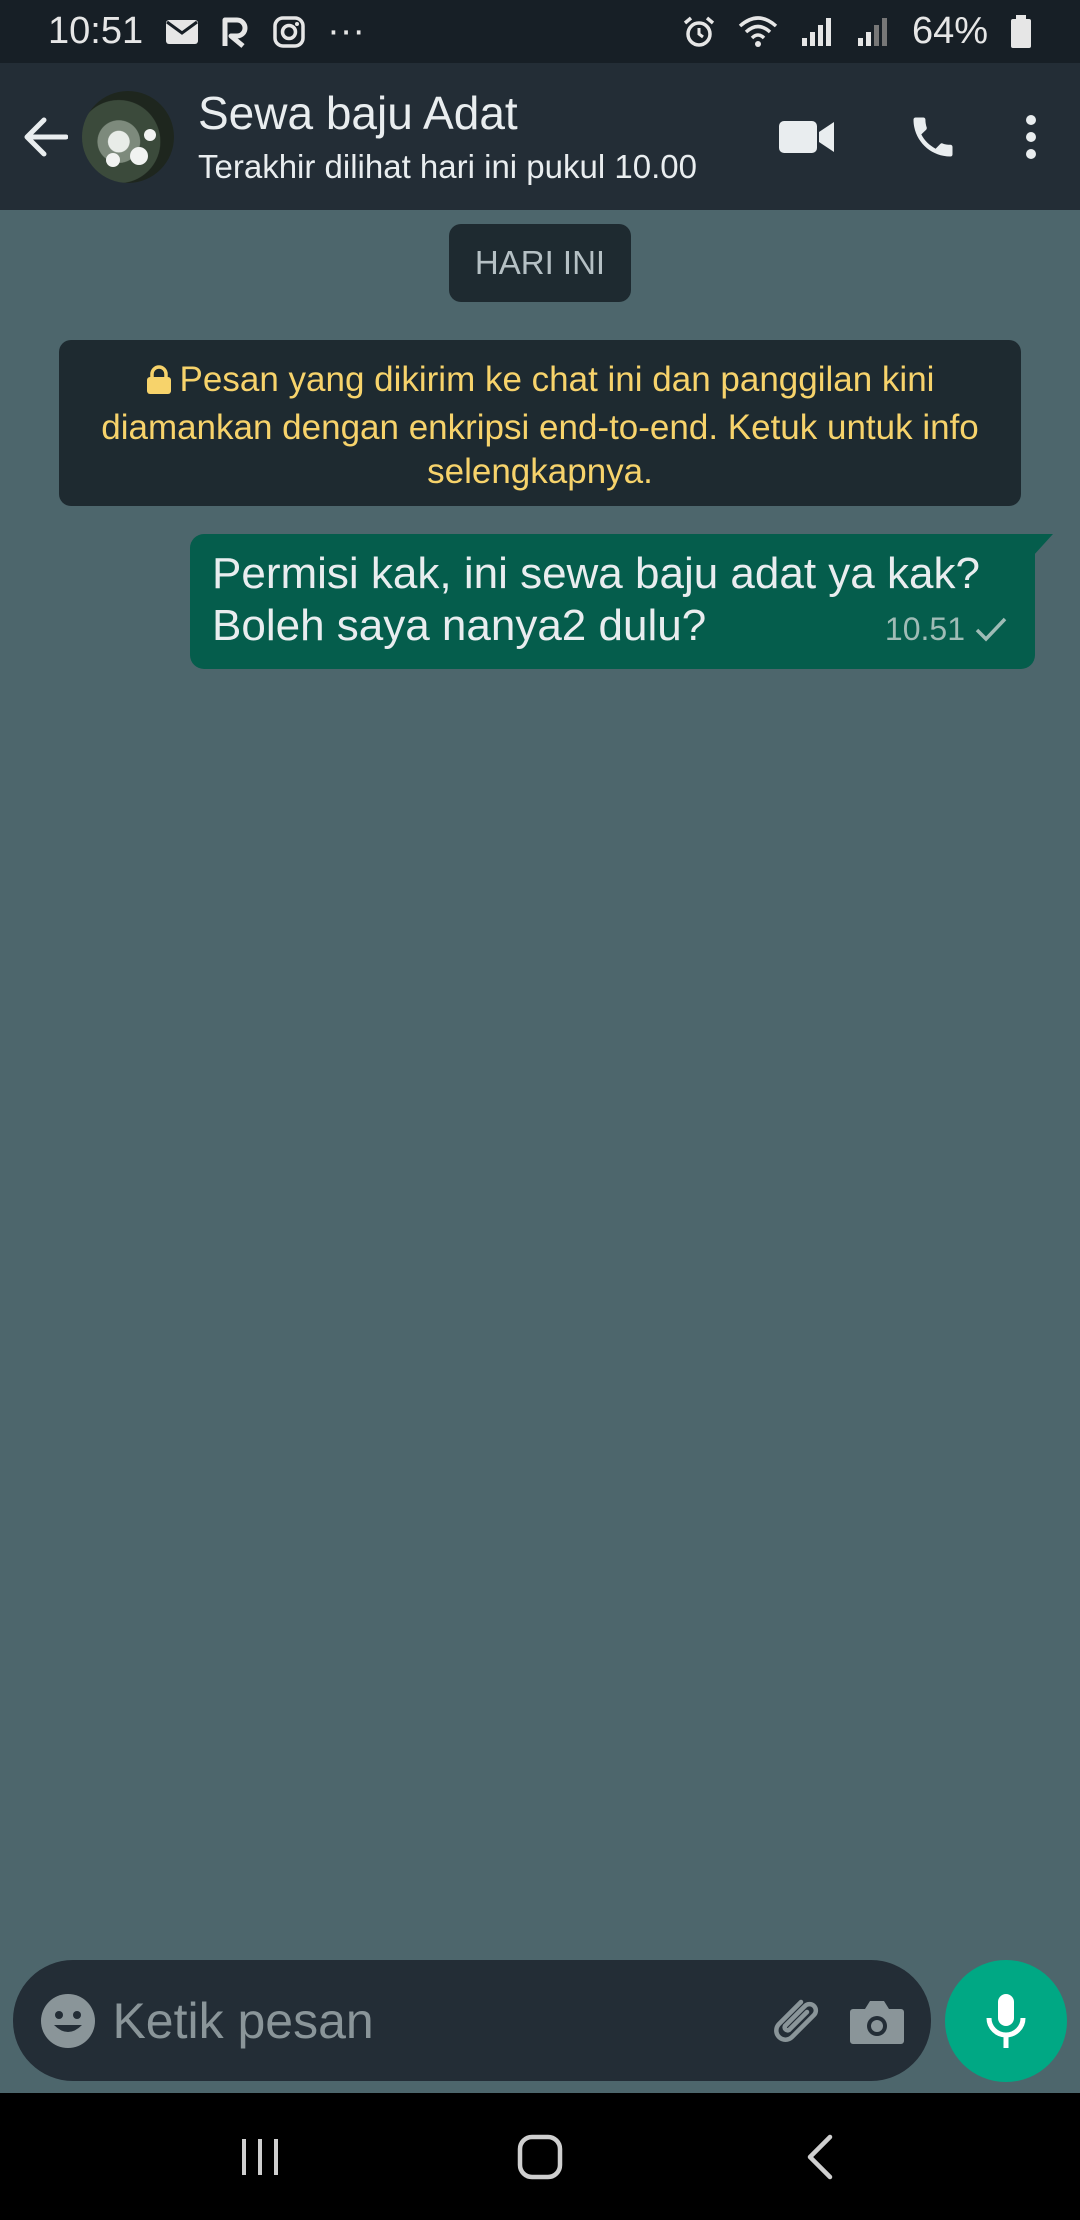 The image size is (1080, 2220). I want to click on voice-record-button, so click(1006, 2021).